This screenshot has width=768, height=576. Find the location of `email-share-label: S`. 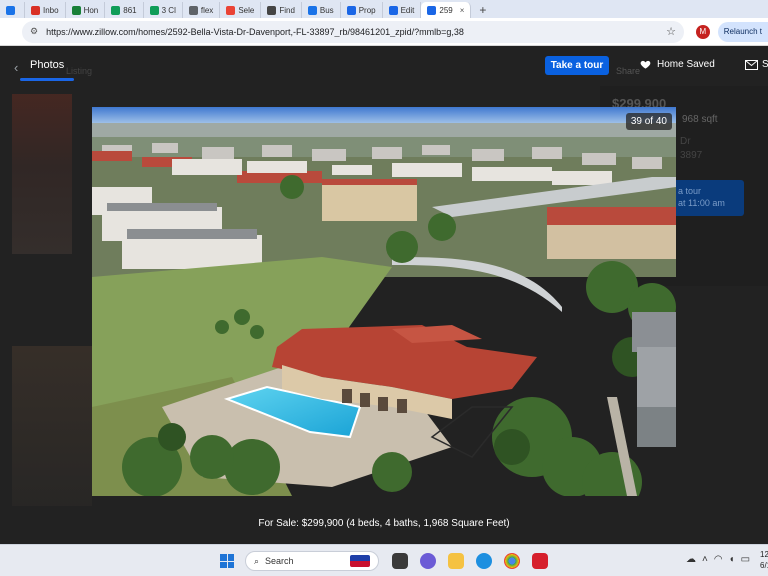

email-share-label: S is located at coordinates (765, 64).